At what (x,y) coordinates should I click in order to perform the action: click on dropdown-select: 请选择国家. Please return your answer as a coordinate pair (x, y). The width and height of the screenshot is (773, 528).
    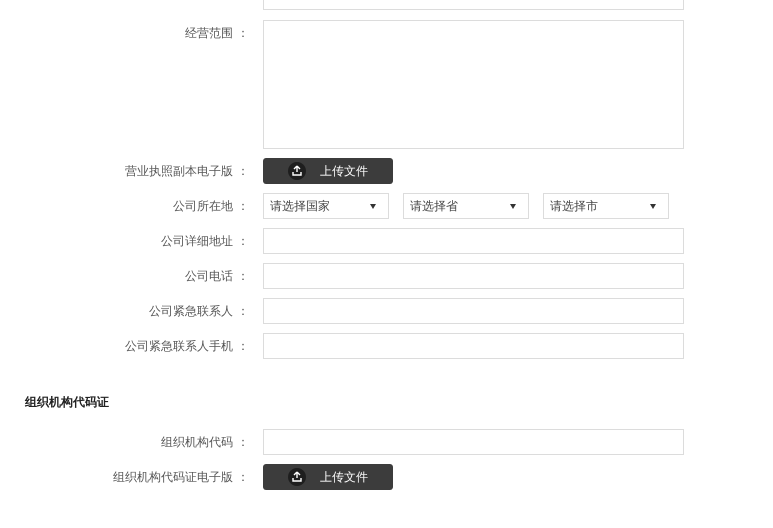
    Looking at the image, I should click on (326, 206).